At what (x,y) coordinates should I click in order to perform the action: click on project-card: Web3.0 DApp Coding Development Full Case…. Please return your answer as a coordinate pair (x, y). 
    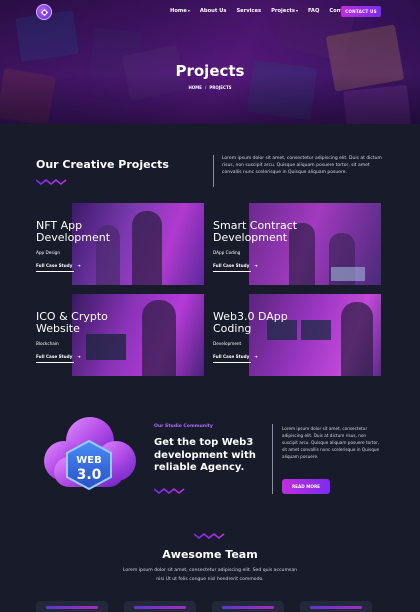
    Looking at the image, I should click on (297, 335).